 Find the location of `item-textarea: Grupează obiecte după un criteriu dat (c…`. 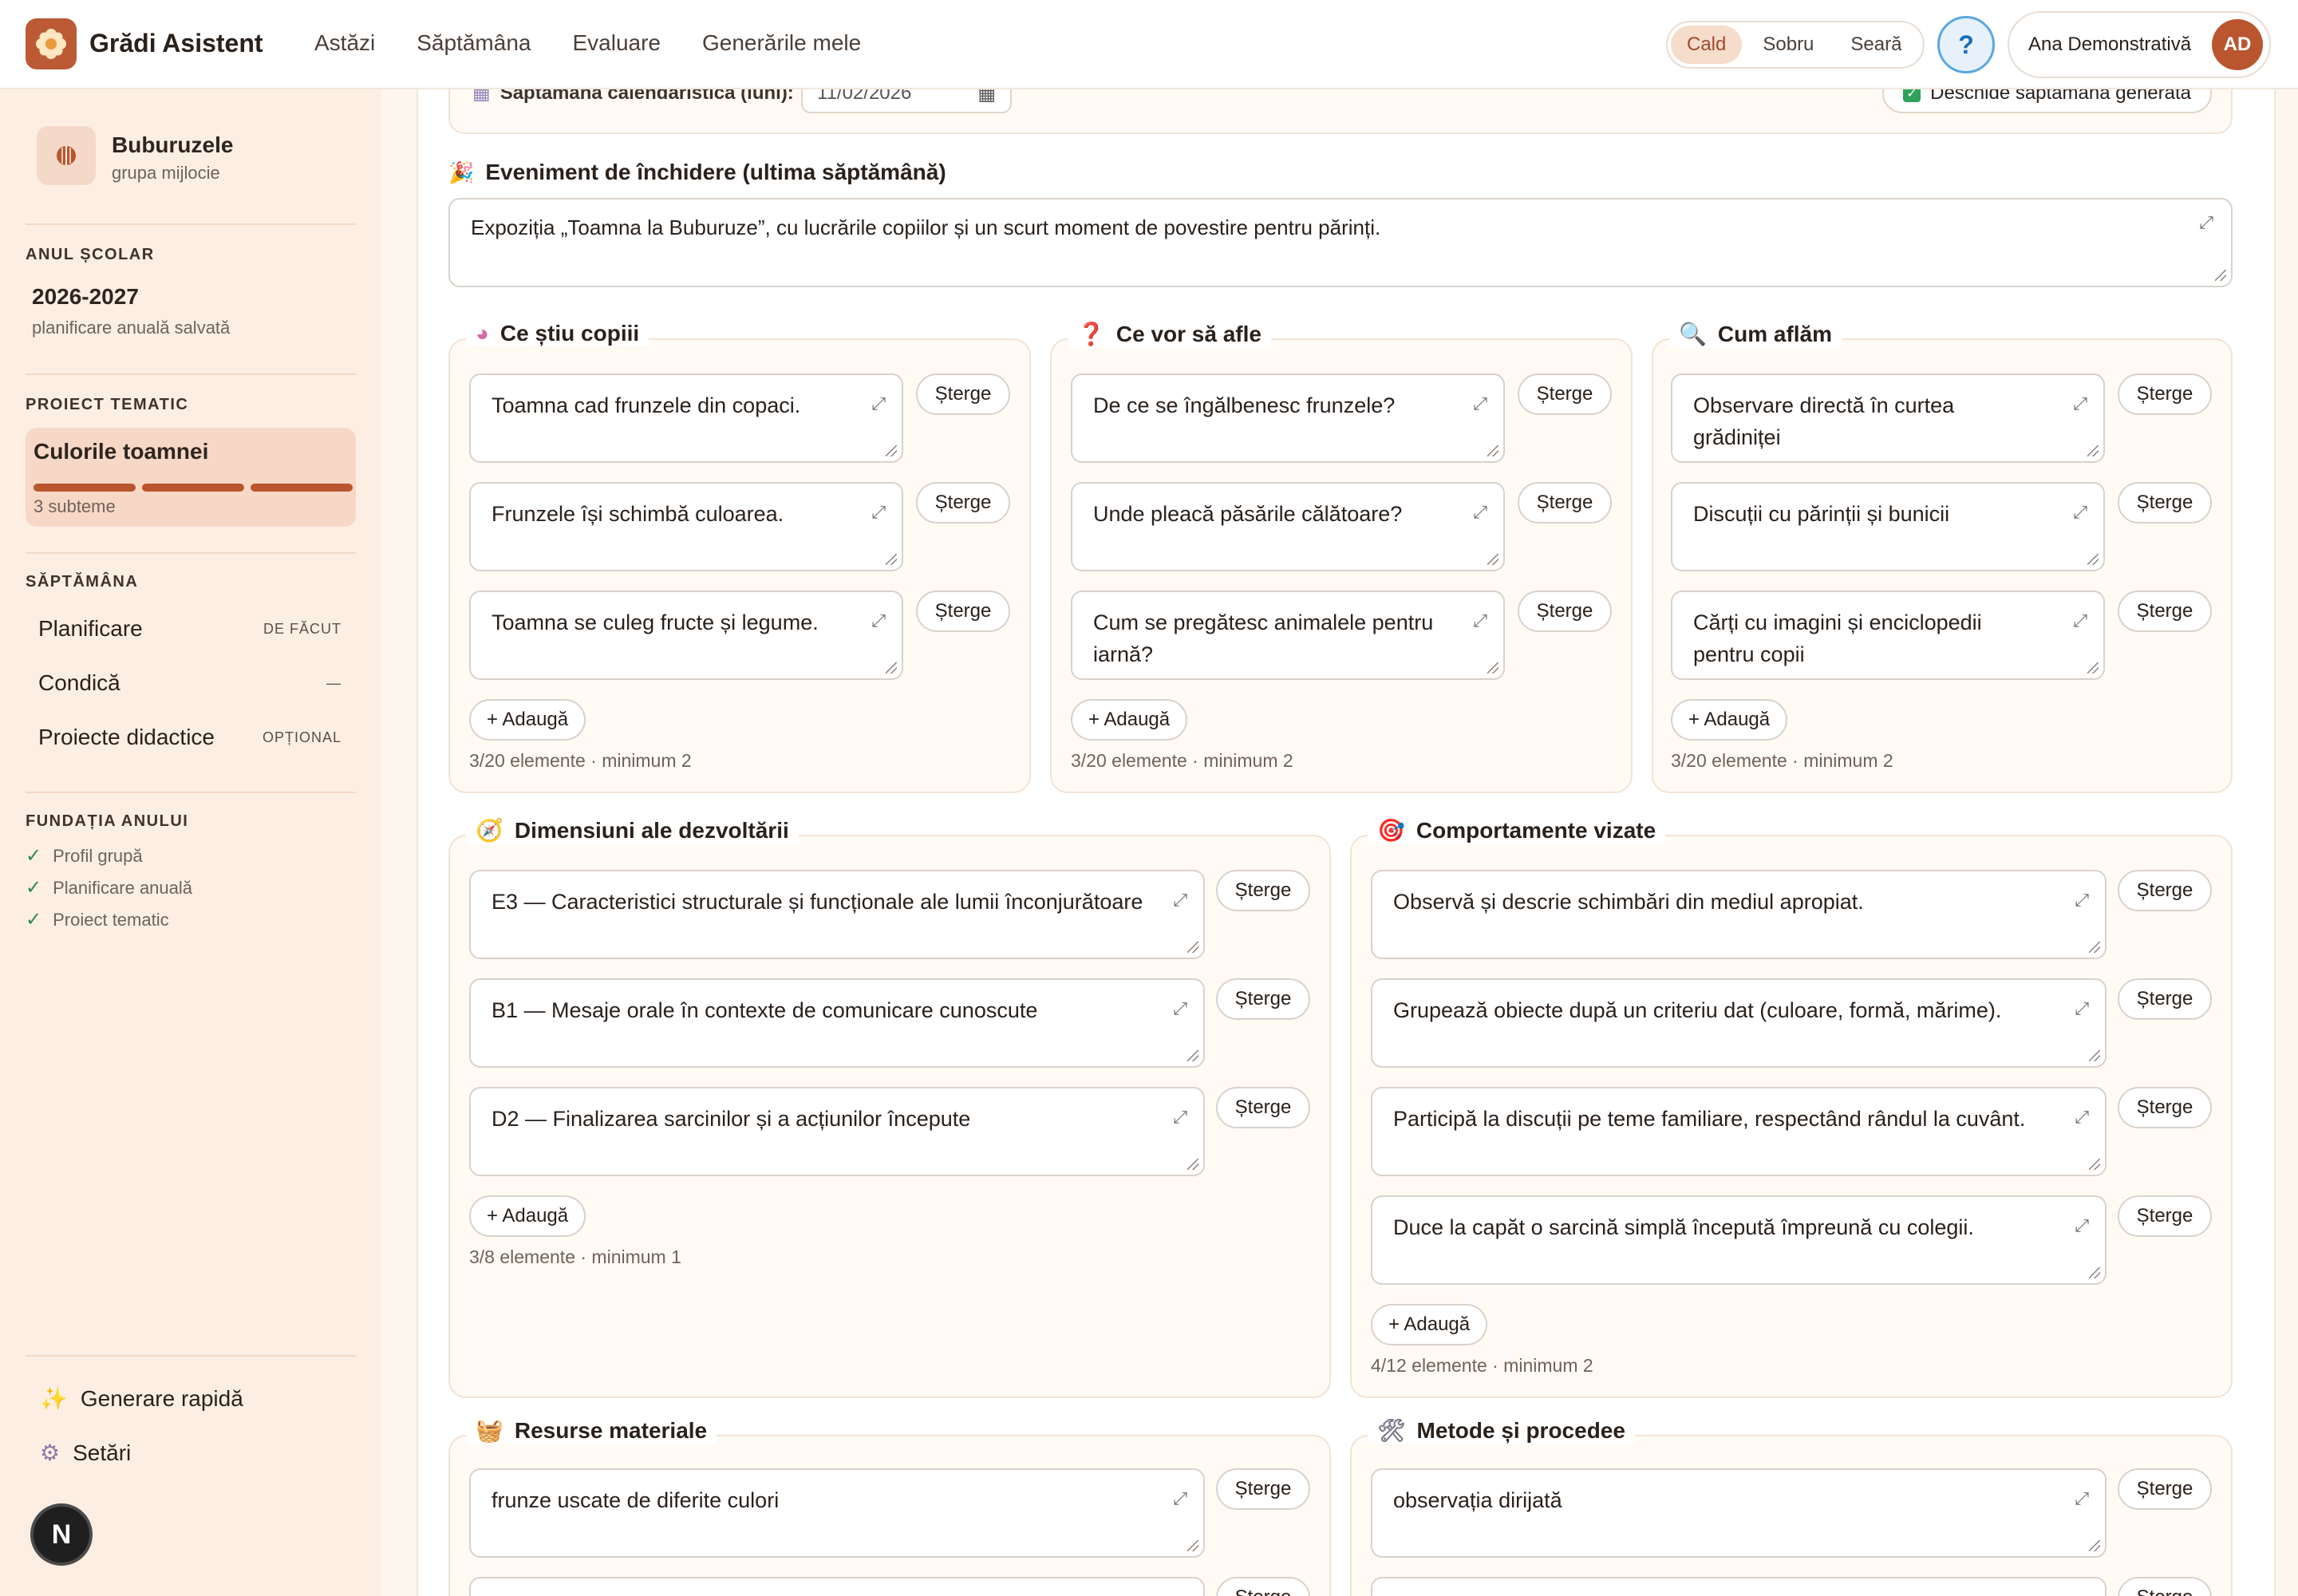

item-textarea: Grupează obiecte după un criteriu dat (c… is located at coordinates (1739, 1023).